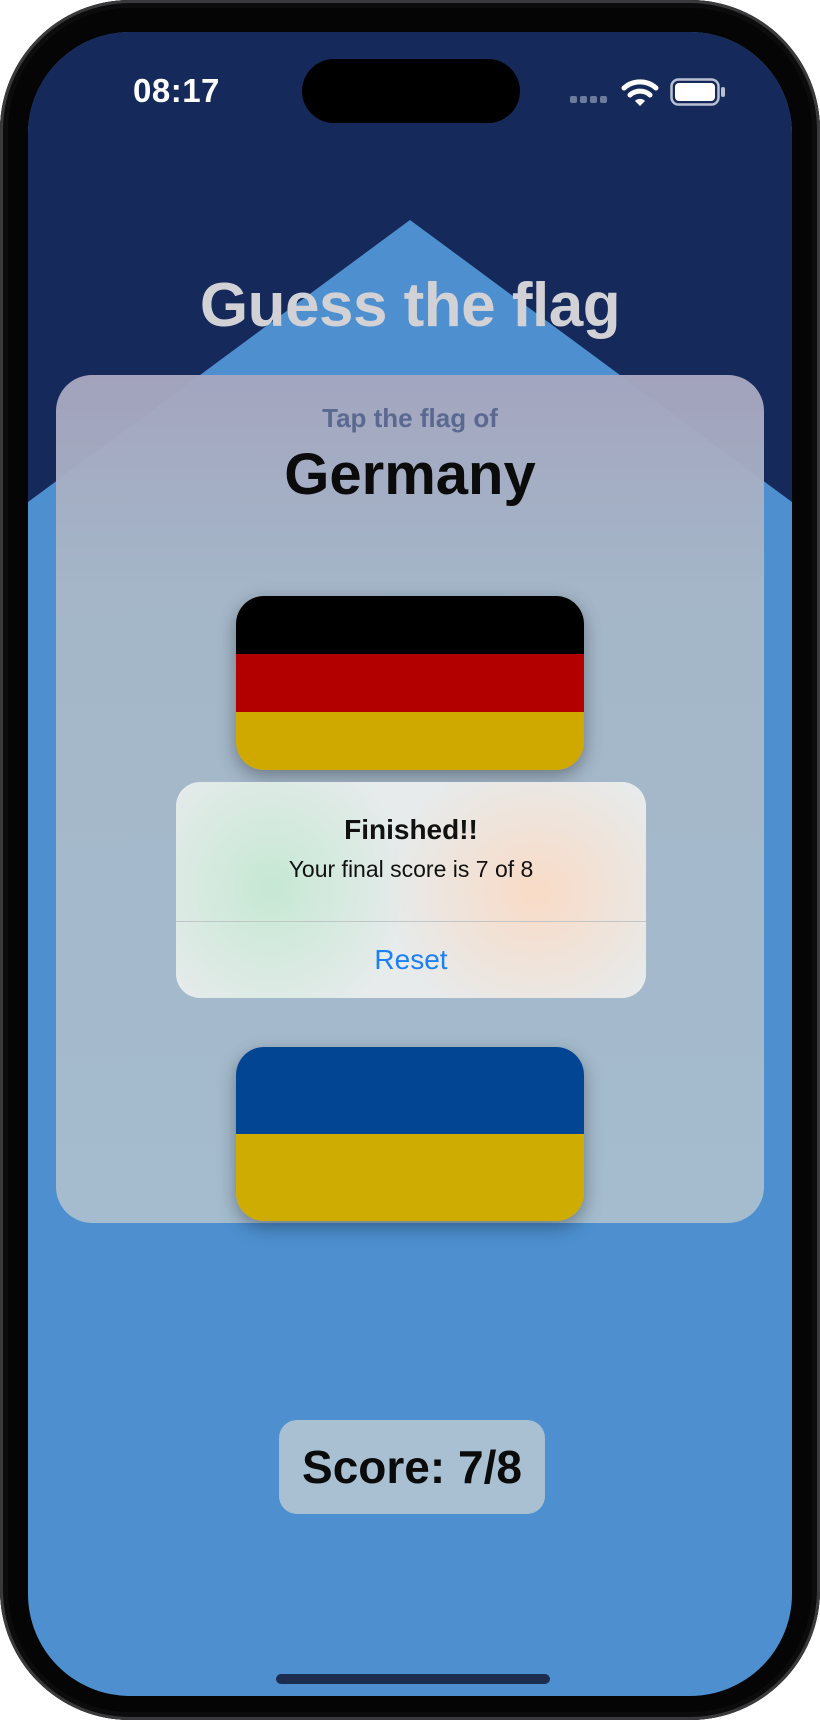 The width and height of the screenshot is (820, 1720). Describe the element at coordinates (410, 418) in the screenshot. I see `question-prompt: Tap the flag of` at that location.